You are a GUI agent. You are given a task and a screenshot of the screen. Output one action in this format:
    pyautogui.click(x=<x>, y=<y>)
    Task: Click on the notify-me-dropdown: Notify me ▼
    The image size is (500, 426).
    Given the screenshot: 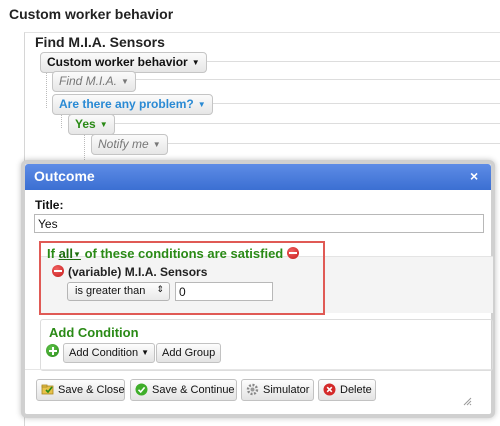 What is the action you would take?
    pyautogui.click(x=129, y=144)
    